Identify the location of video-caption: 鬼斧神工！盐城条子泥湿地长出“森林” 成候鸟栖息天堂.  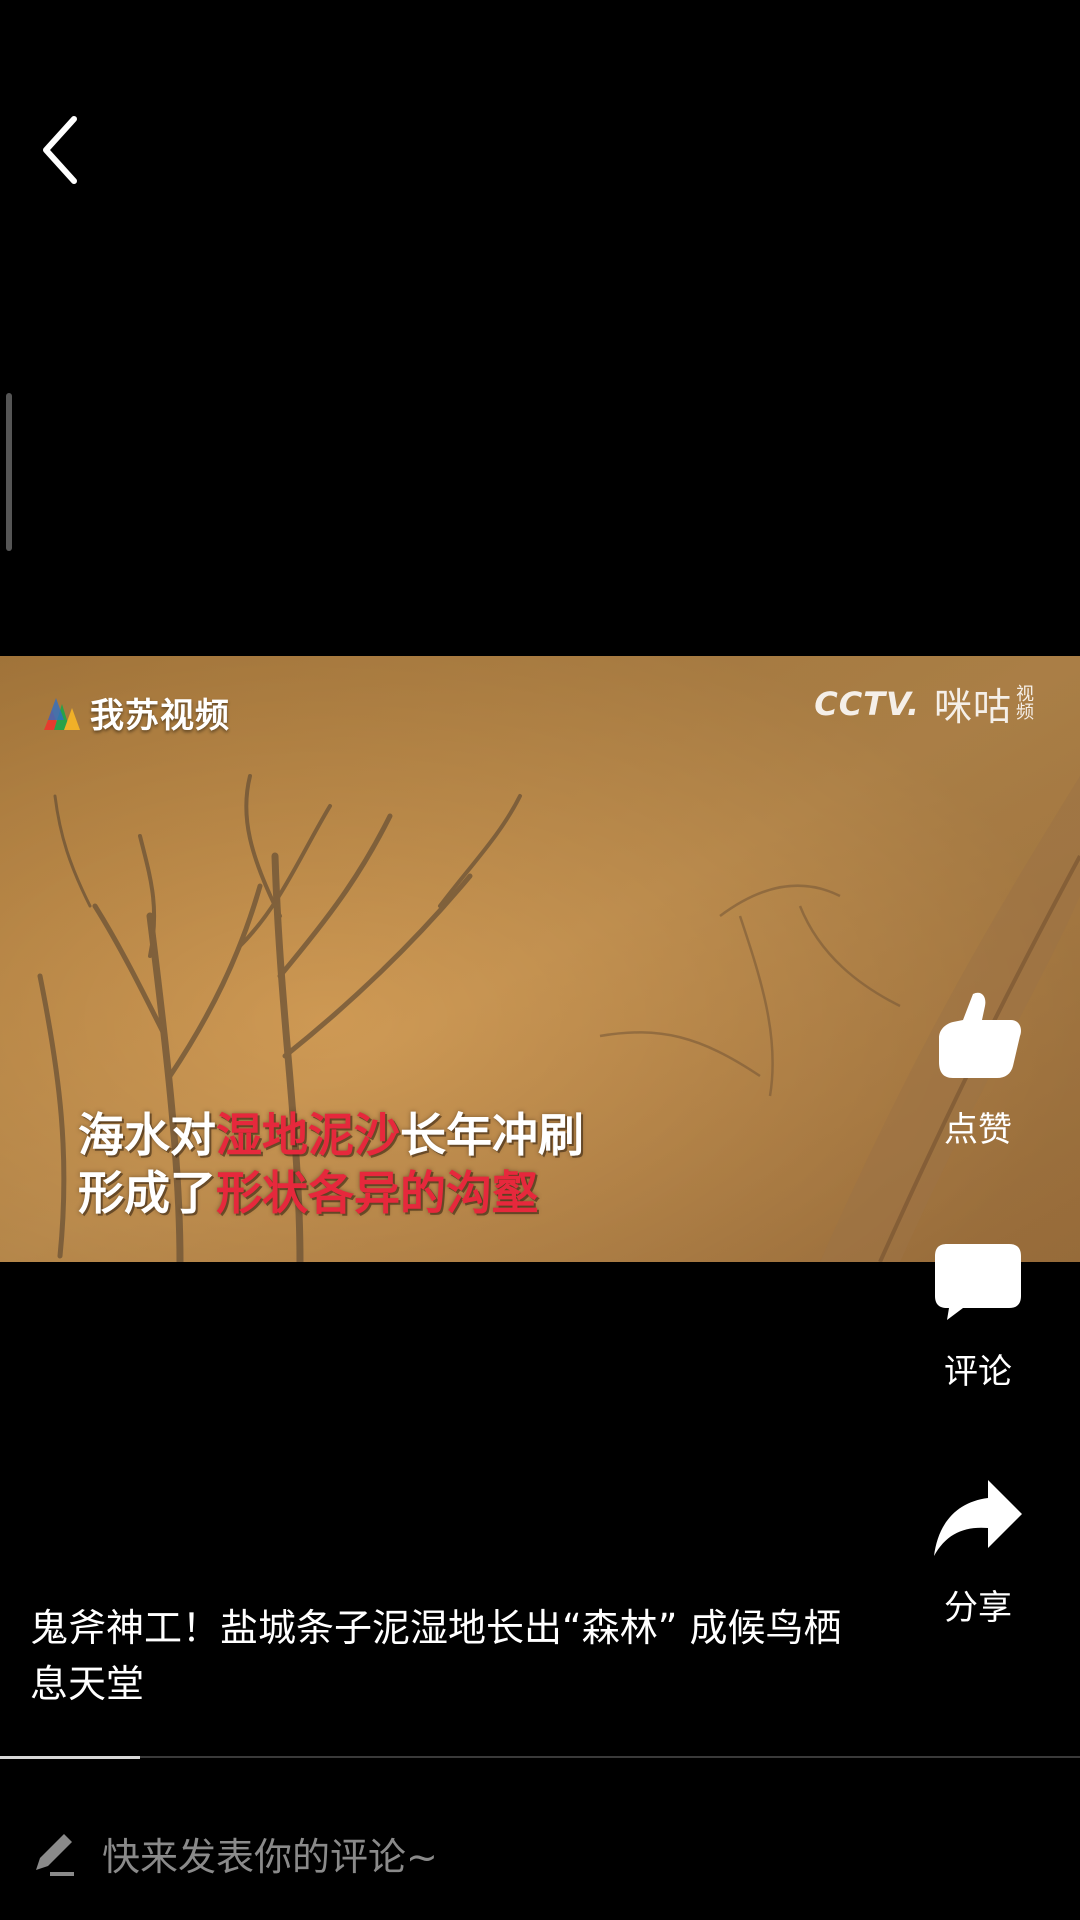
(436, 1656).